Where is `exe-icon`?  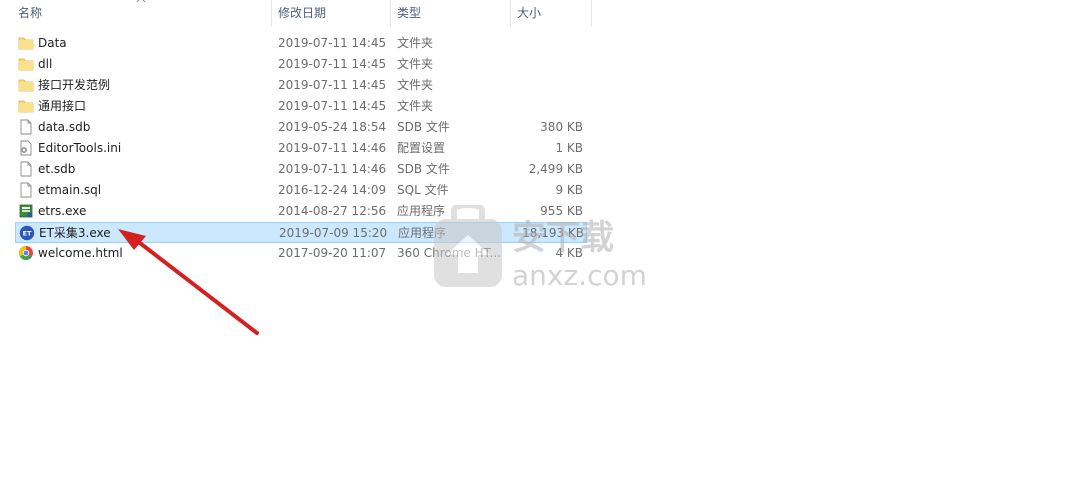 exe-icon is located at coordinates (26, 211).